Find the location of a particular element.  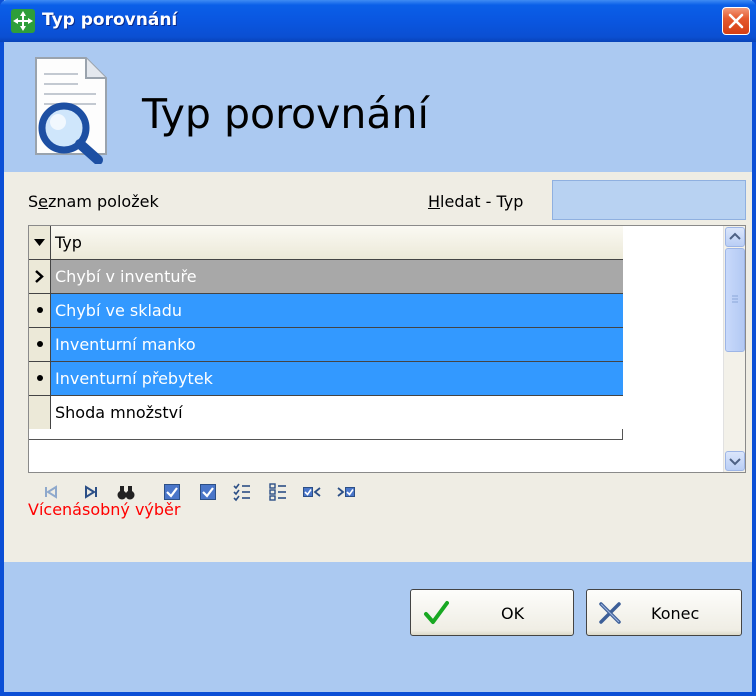

grid-header-selector is located at coordinates (40, 242).